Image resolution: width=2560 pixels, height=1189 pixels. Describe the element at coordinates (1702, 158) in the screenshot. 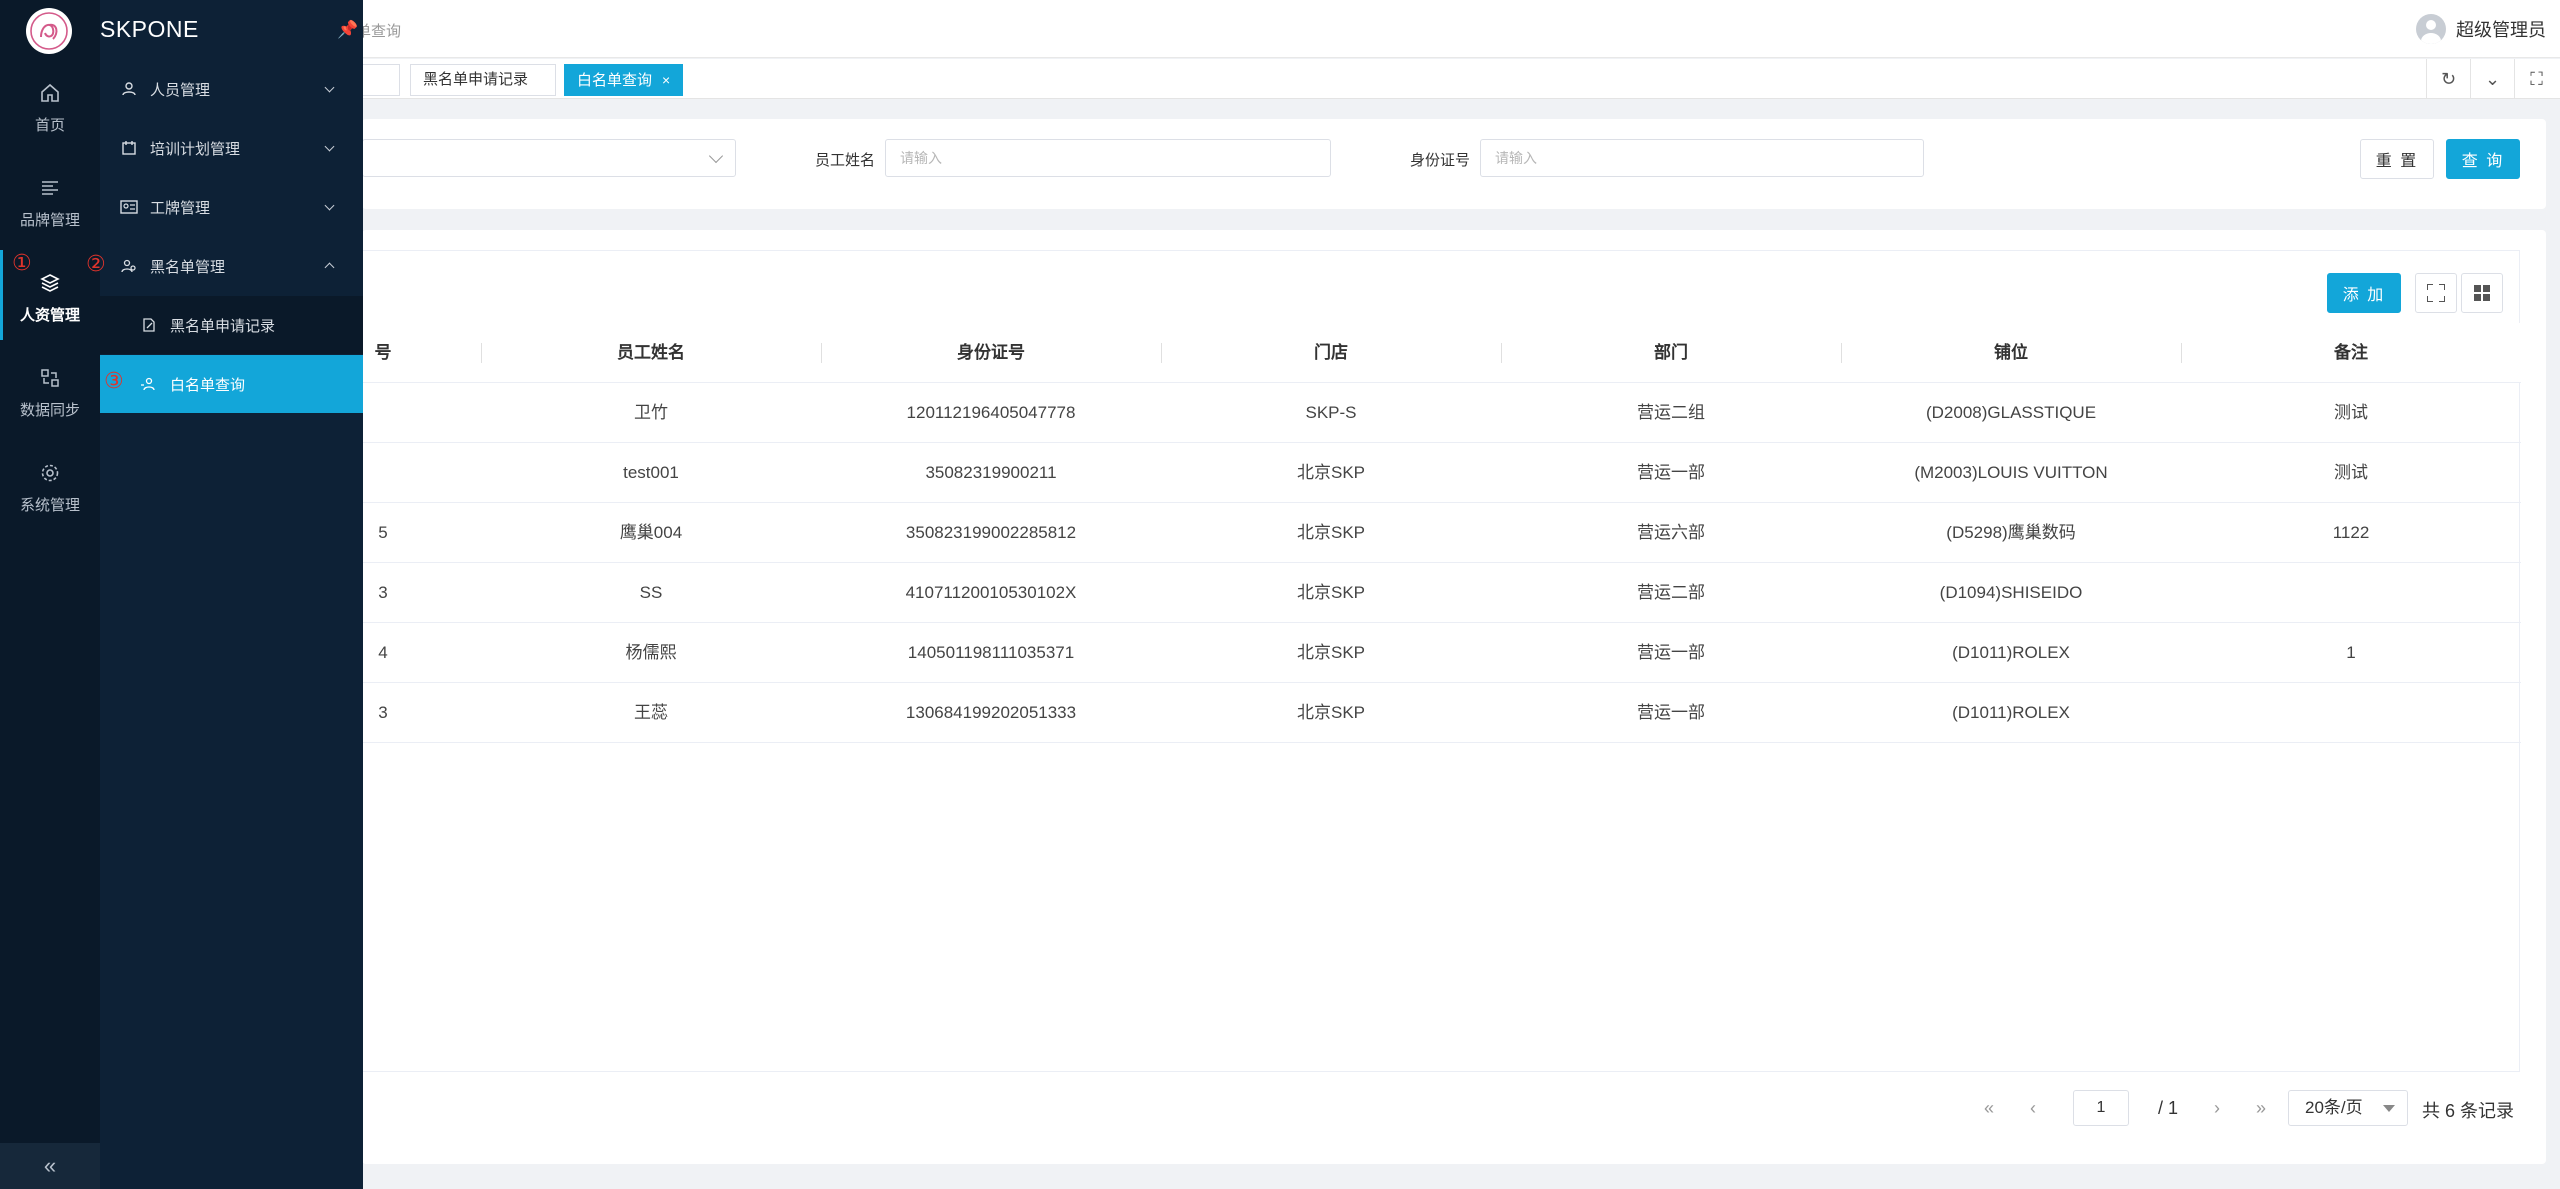

I see `id-number-input` at that location.